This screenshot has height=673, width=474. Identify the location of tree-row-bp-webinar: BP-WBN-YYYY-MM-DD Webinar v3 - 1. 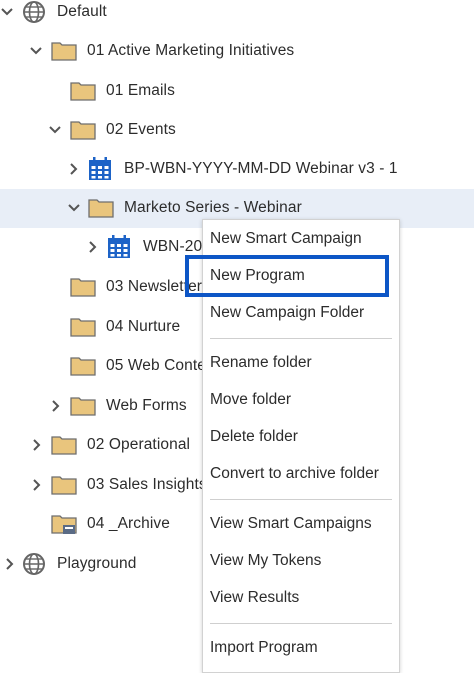
(237, 169).